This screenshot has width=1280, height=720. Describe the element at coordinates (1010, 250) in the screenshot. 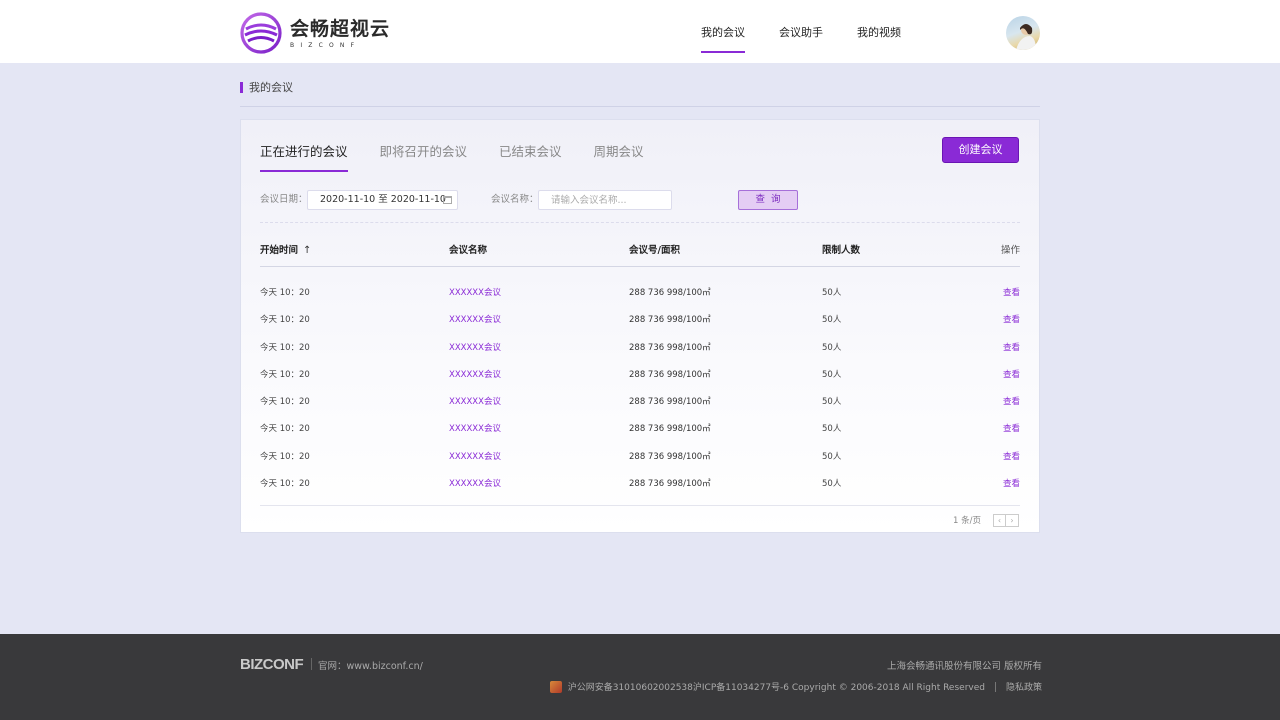

I see `header-actions: 操作` at that location.